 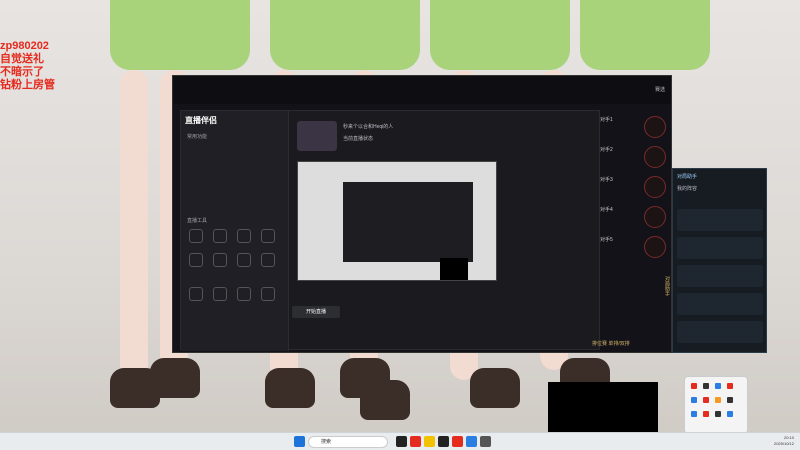 I want to click on taskbar: 搜索 20:10 2025/10/12, so click(x=400, y=441).